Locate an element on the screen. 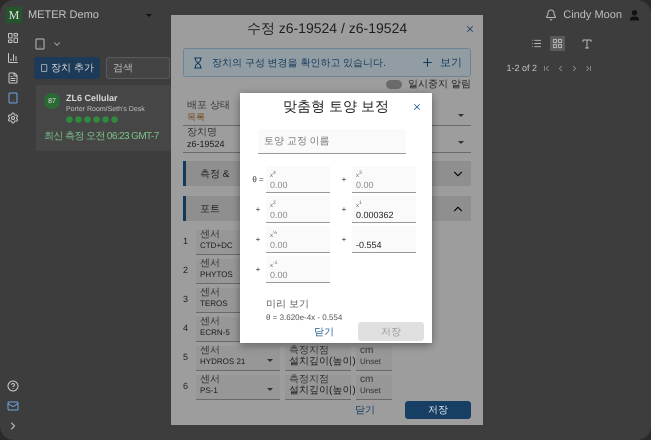 This screenshot has height=440, width=651. bell-icon is located at coordinates (551, 15).